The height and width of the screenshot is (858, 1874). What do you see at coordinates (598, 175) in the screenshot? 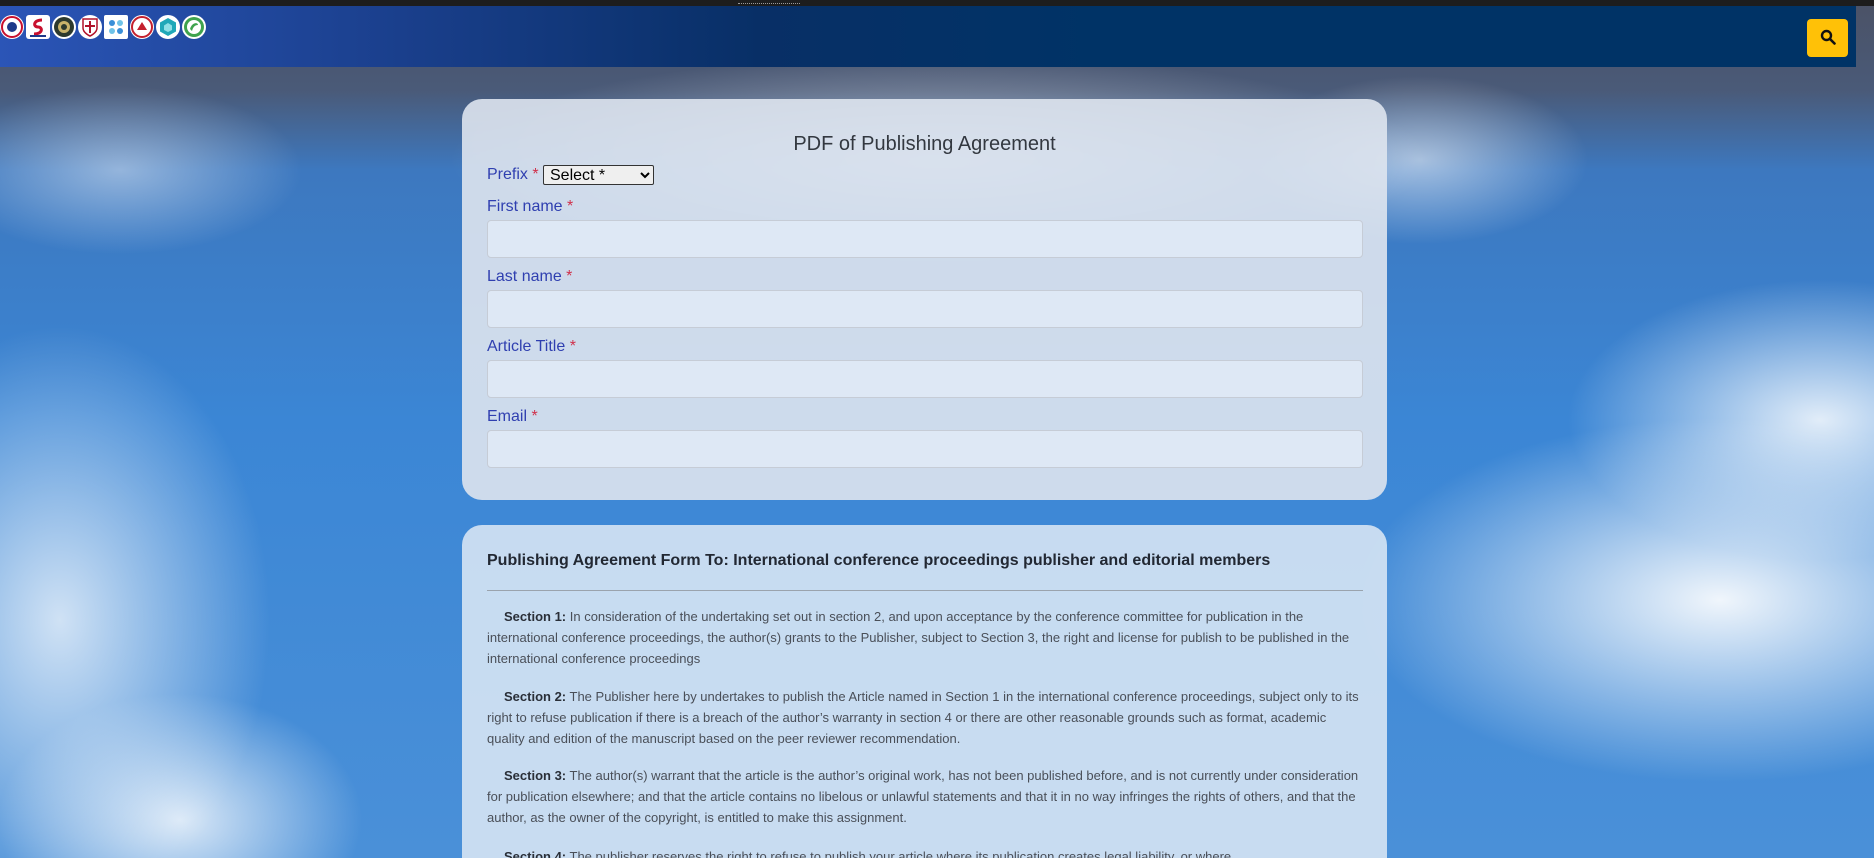
I see `prefix-select: Select *` at bounding box center [598, 175].